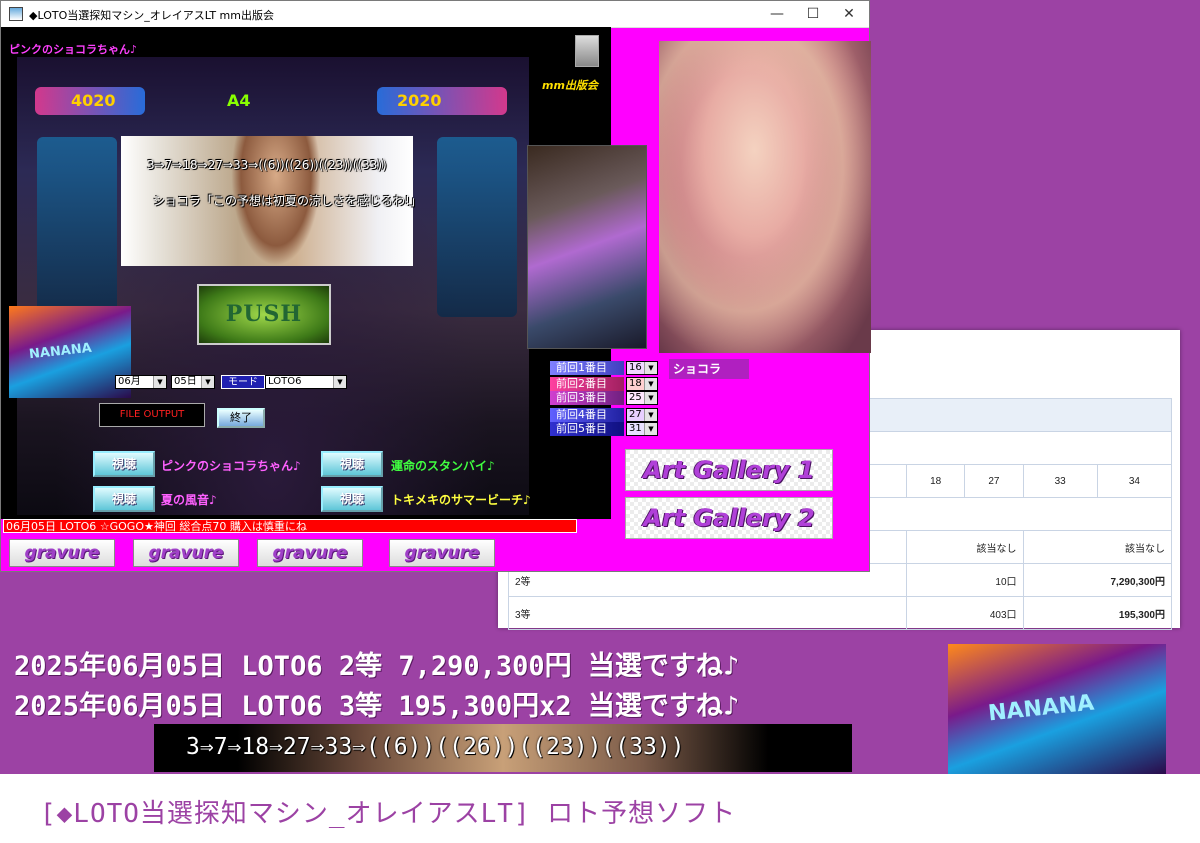  Describe the element at coordinates (231, 466) in the screenshot. I see `song-title: ピンクのショコラちゃん♪` at that location.